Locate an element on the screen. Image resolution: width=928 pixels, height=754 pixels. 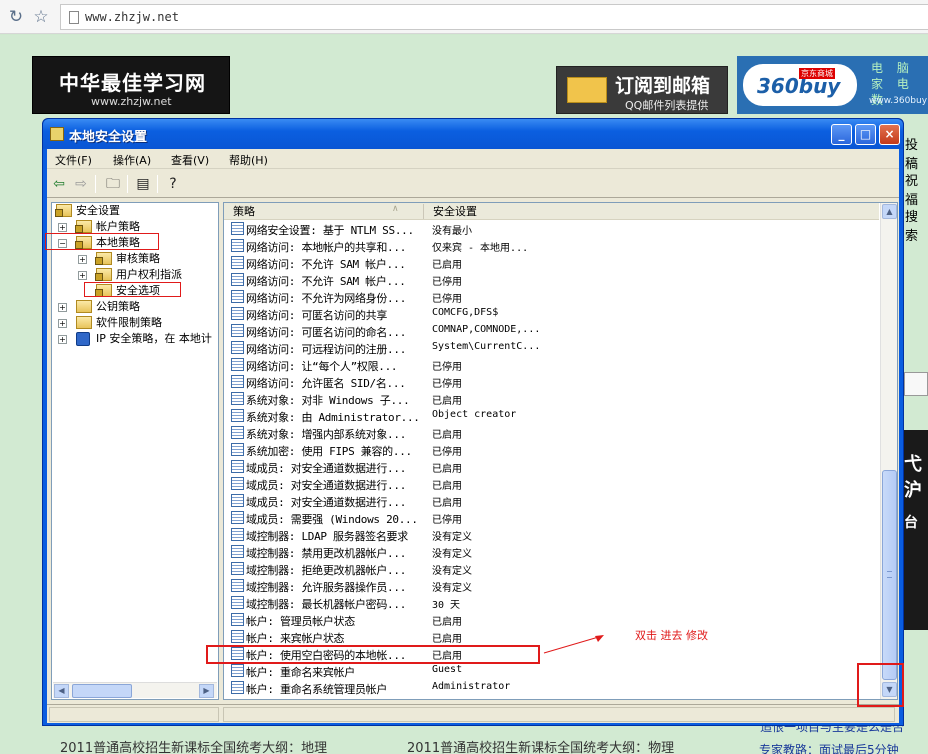
policy-row: 网络访问: 不允许 SAM 帐户... 已启用 is located at coordinates (551, 262).